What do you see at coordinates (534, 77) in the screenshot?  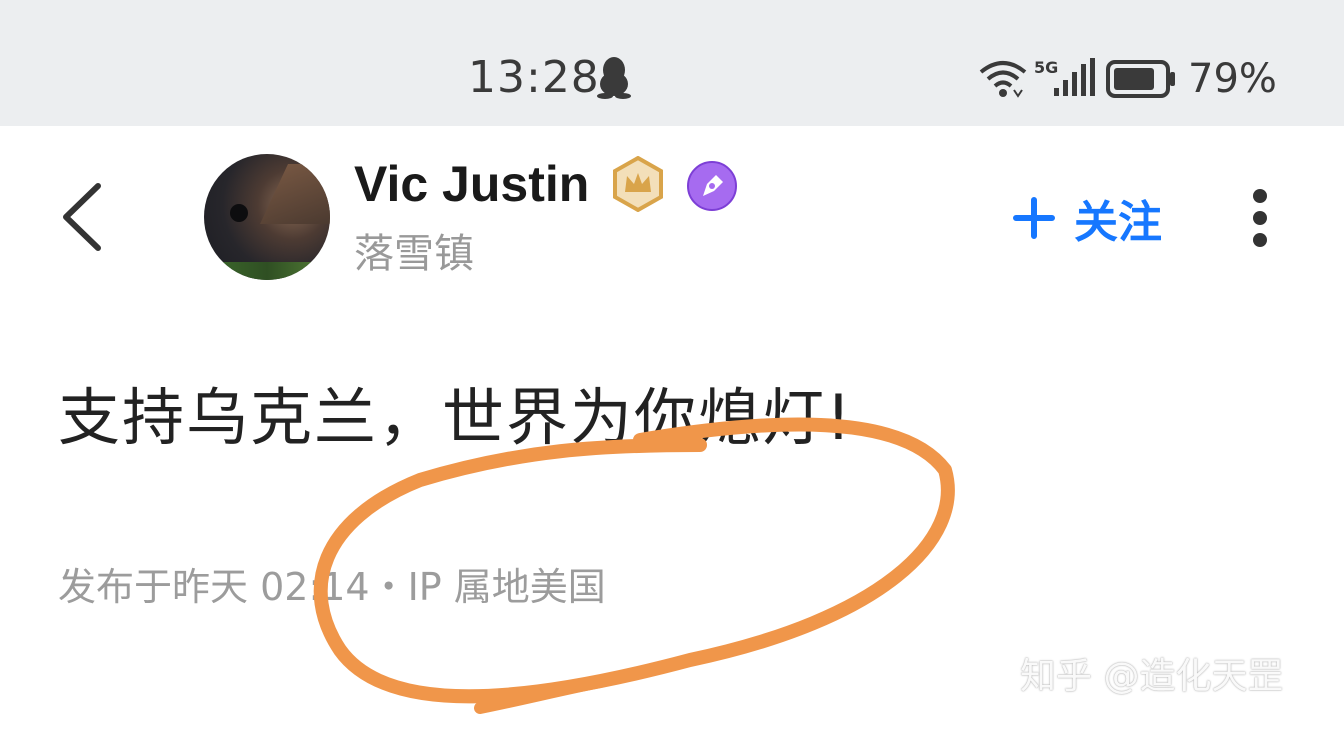 I see `status-time: 13:28` at bounding box center [534, 77].